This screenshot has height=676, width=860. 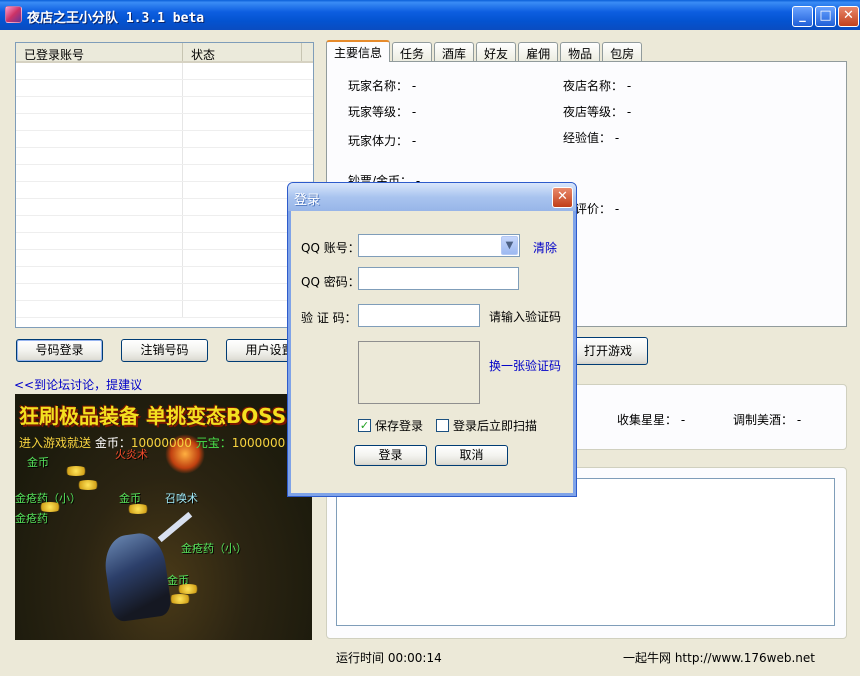 What do you see at coordinates (597, 112) in the screenshot?
I see `club-level: 夜店等级： -` at bounding box center [597, 112].